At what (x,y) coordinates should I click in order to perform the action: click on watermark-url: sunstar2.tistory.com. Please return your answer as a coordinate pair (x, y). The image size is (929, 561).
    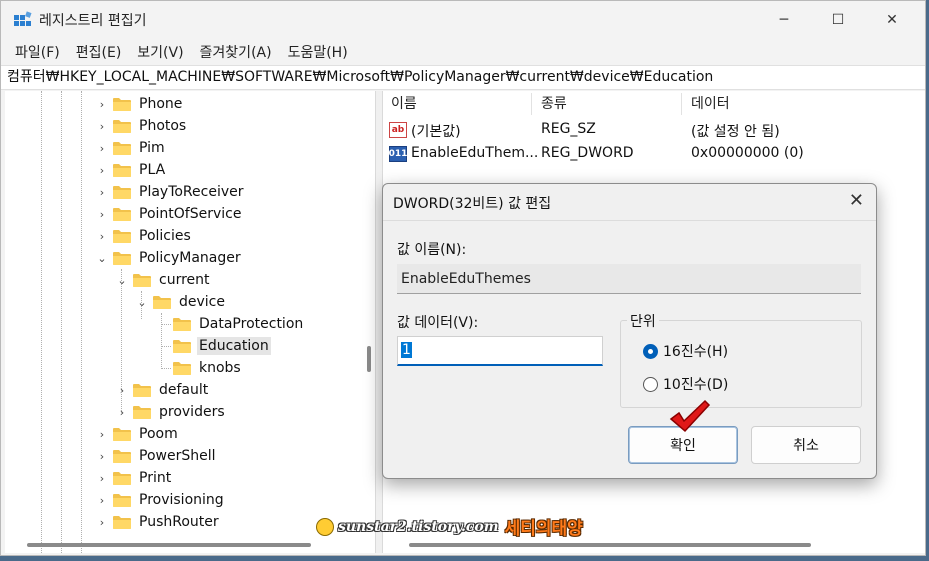
    Looking at the image, I should click on (418, 526).